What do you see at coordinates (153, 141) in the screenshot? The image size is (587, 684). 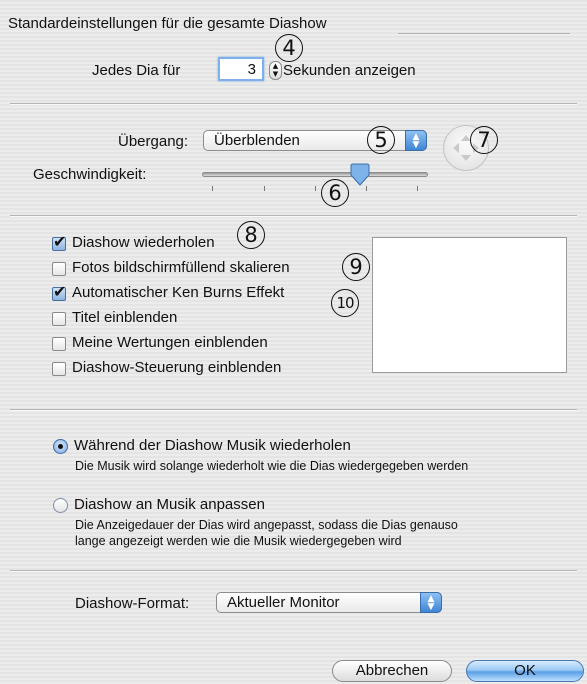 I see `transition-label: Übergang:` at bounding box center [153, 141].